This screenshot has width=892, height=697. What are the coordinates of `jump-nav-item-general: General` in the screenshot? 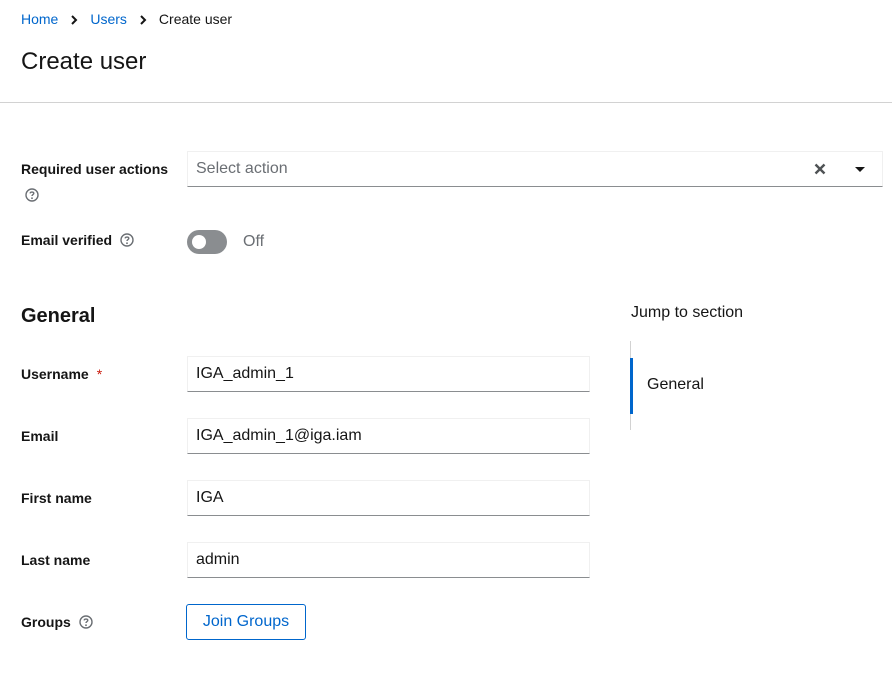 It's located at (675, 385).